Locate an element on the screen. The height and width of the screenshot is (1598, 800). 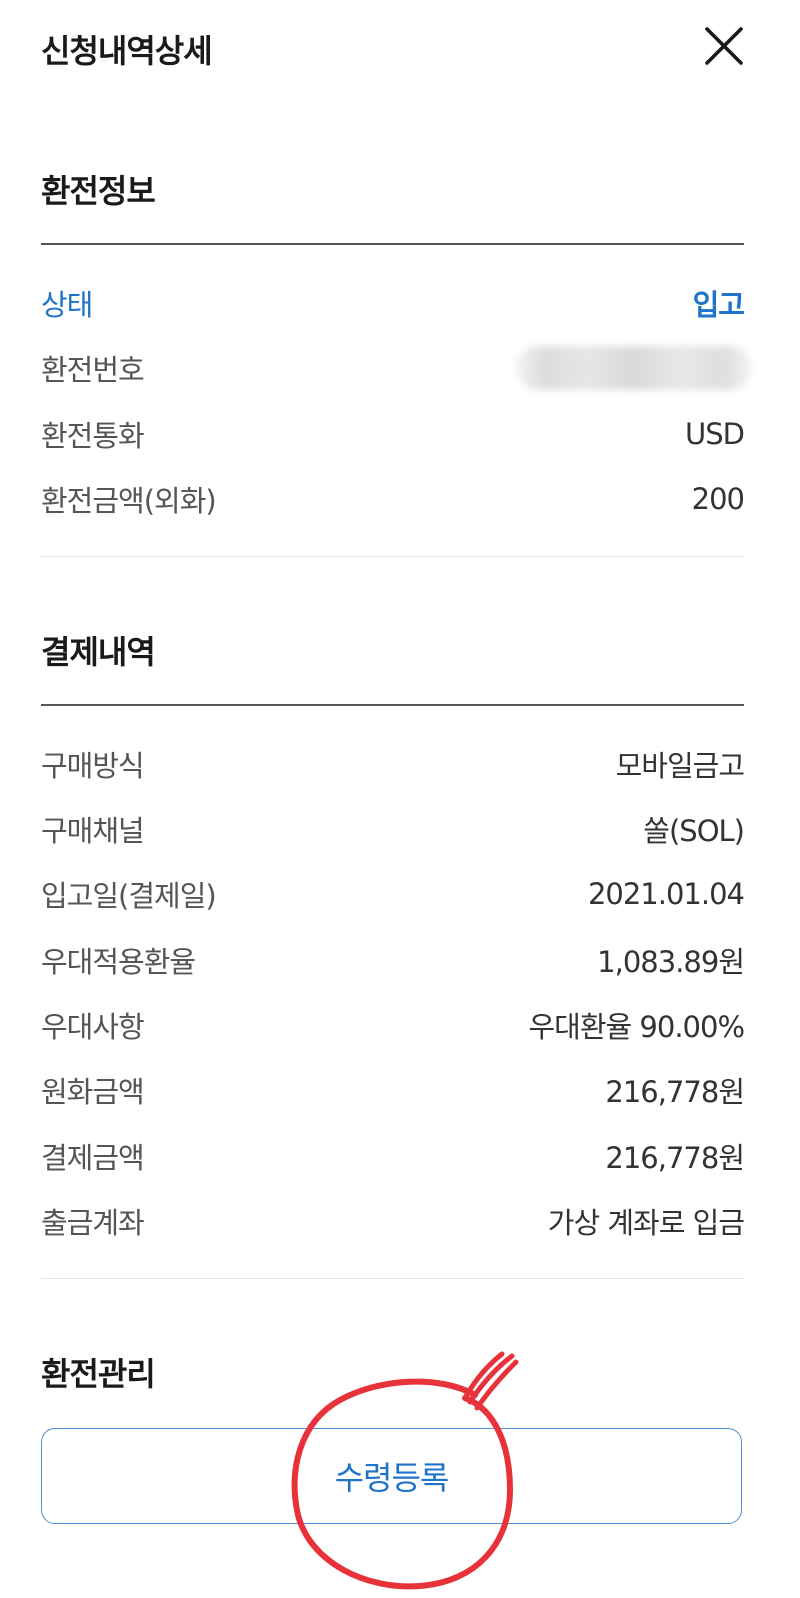
close-button is located at coordinates (724, 46).